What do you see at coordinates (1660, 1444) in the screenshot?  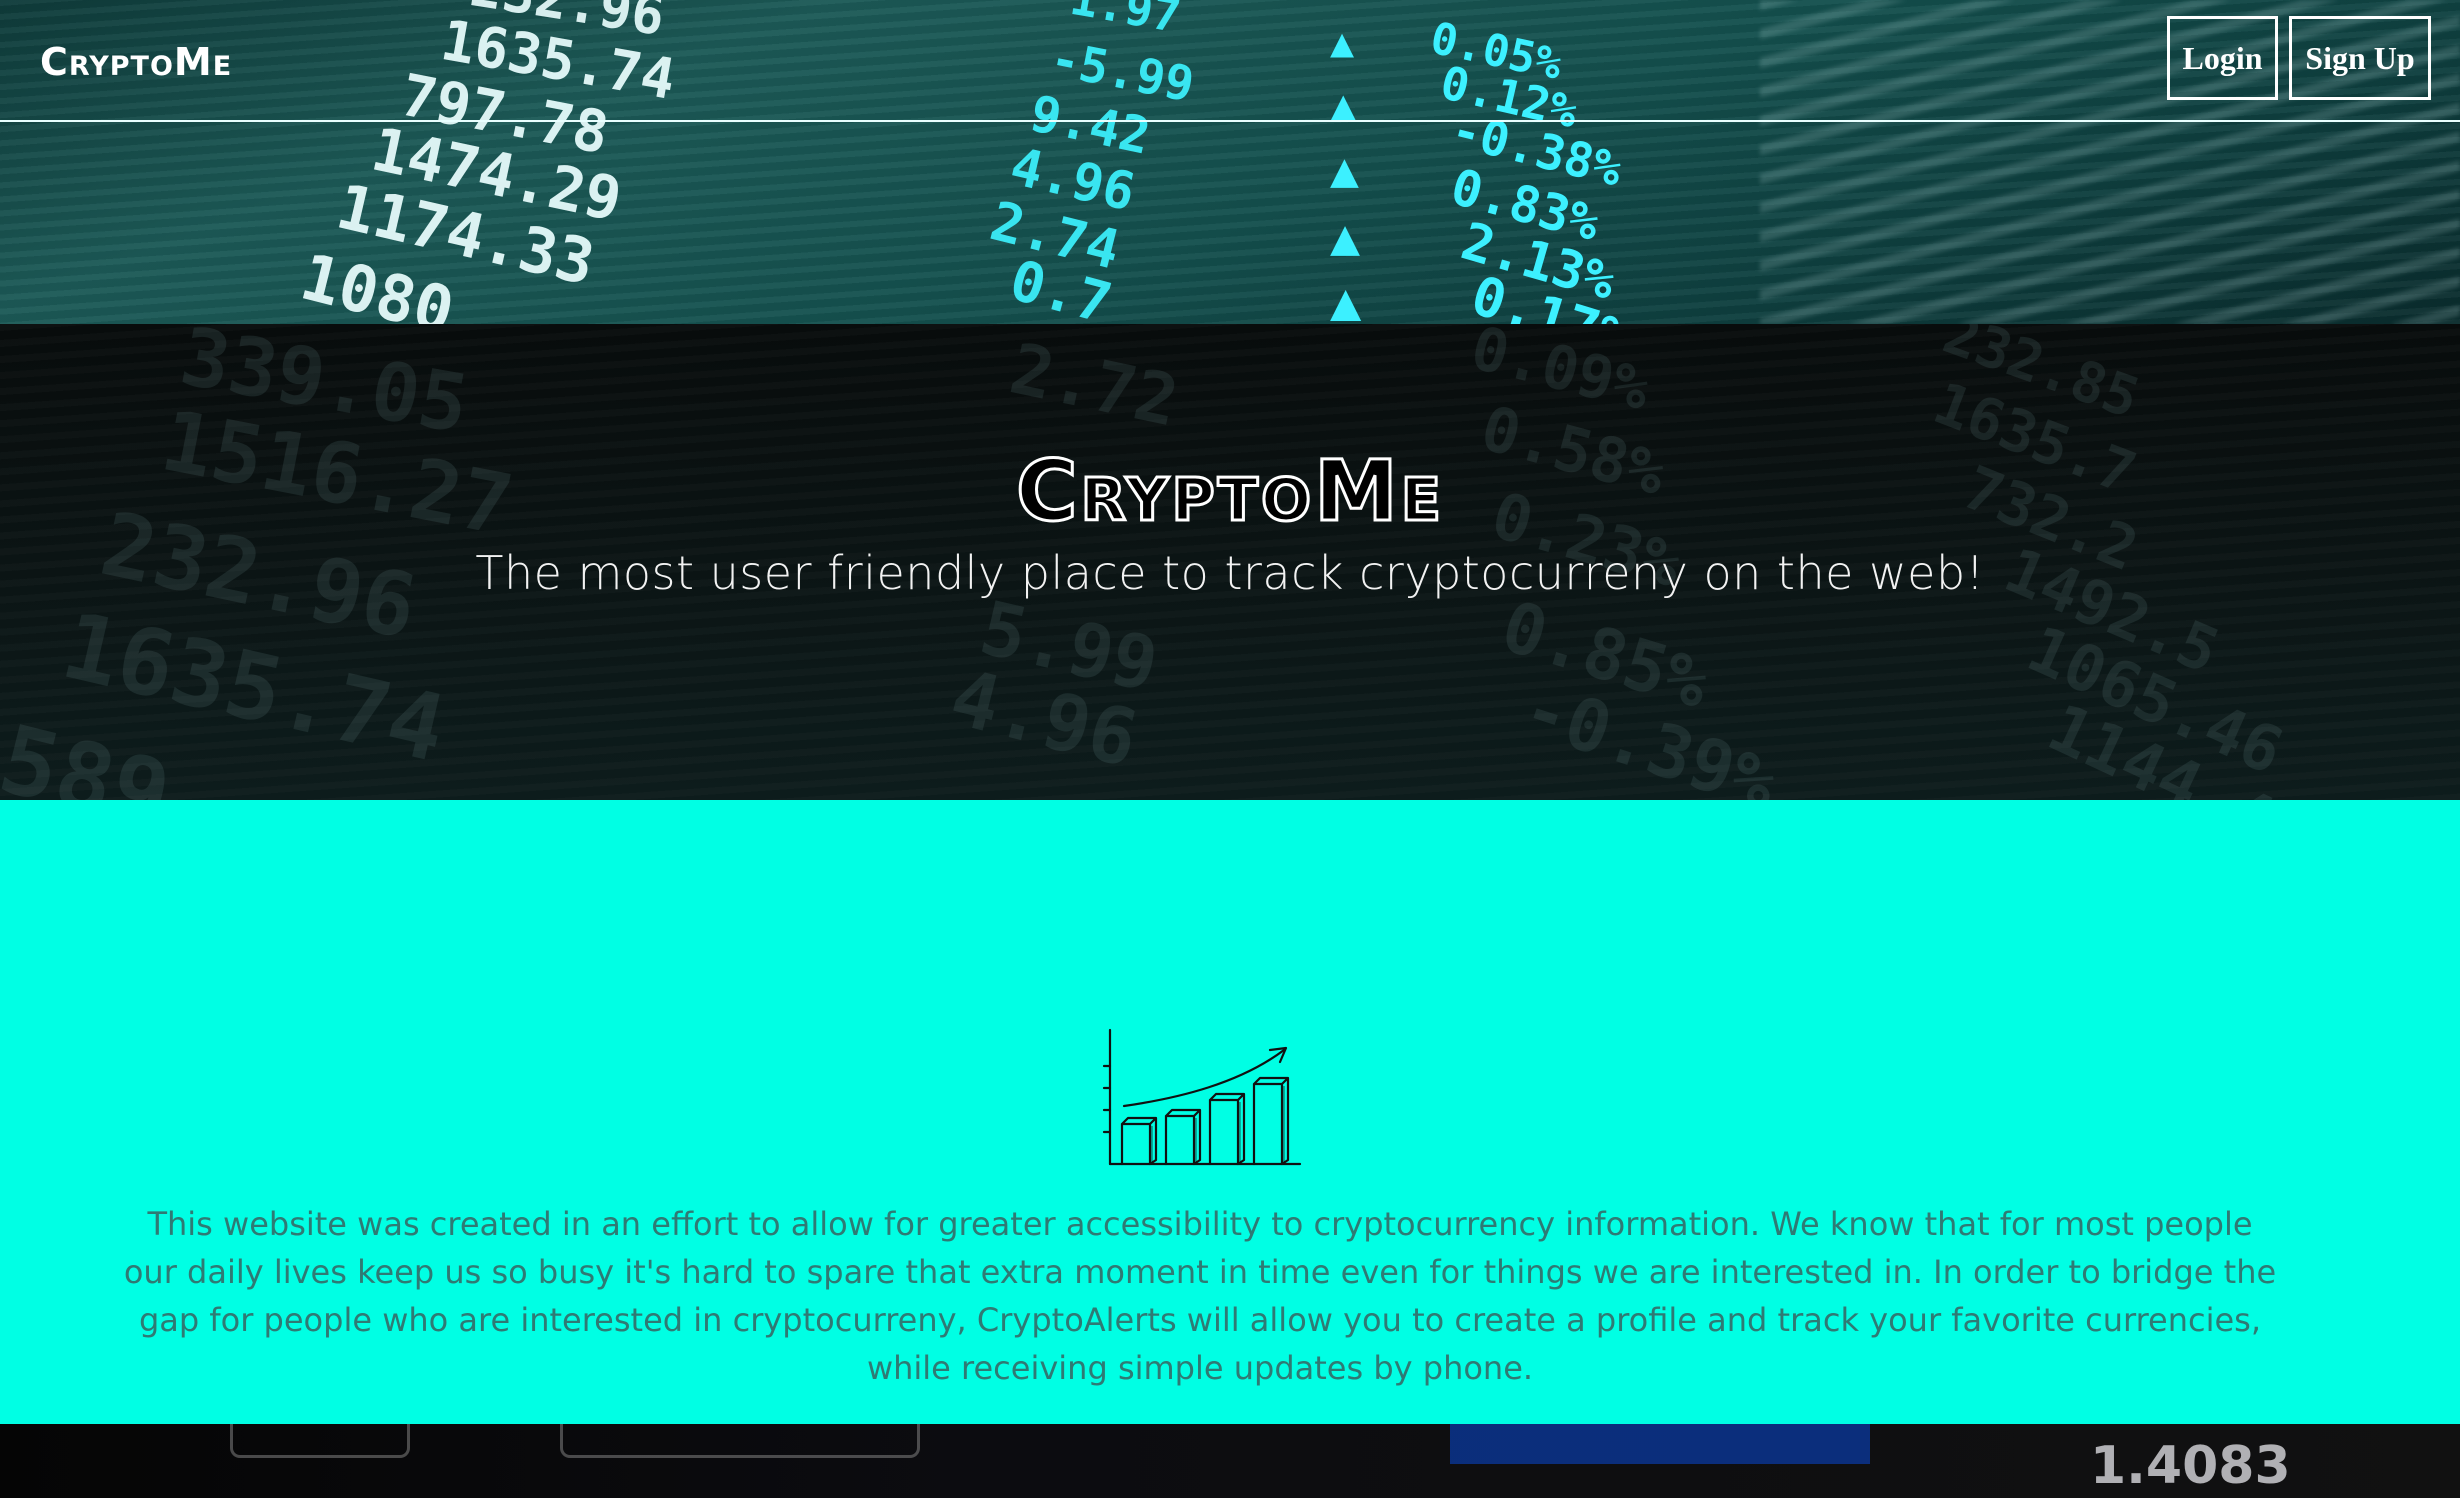 I see `blue-highlight-shape` at bounding box center [1660, 1444].